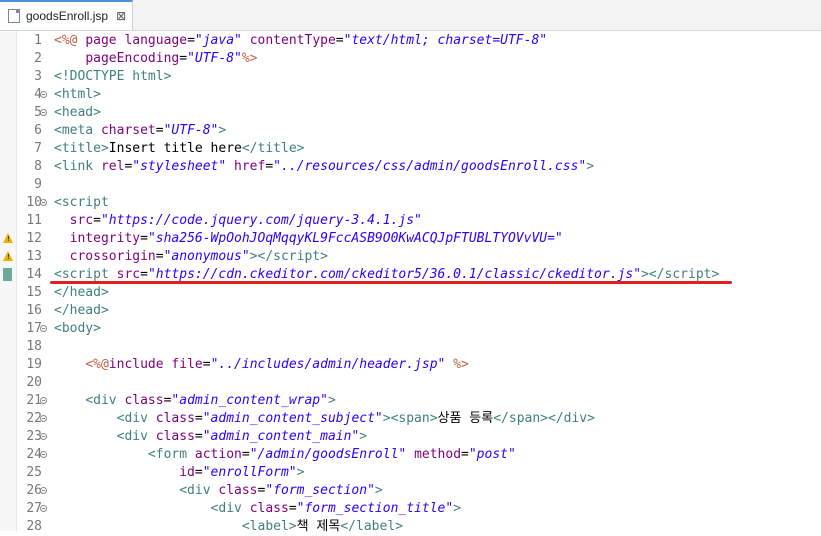  What do you see at coordinates (410, 113) in the screenshot?
I see `code-line: 5 <head>` at bounding box center [410, 113].